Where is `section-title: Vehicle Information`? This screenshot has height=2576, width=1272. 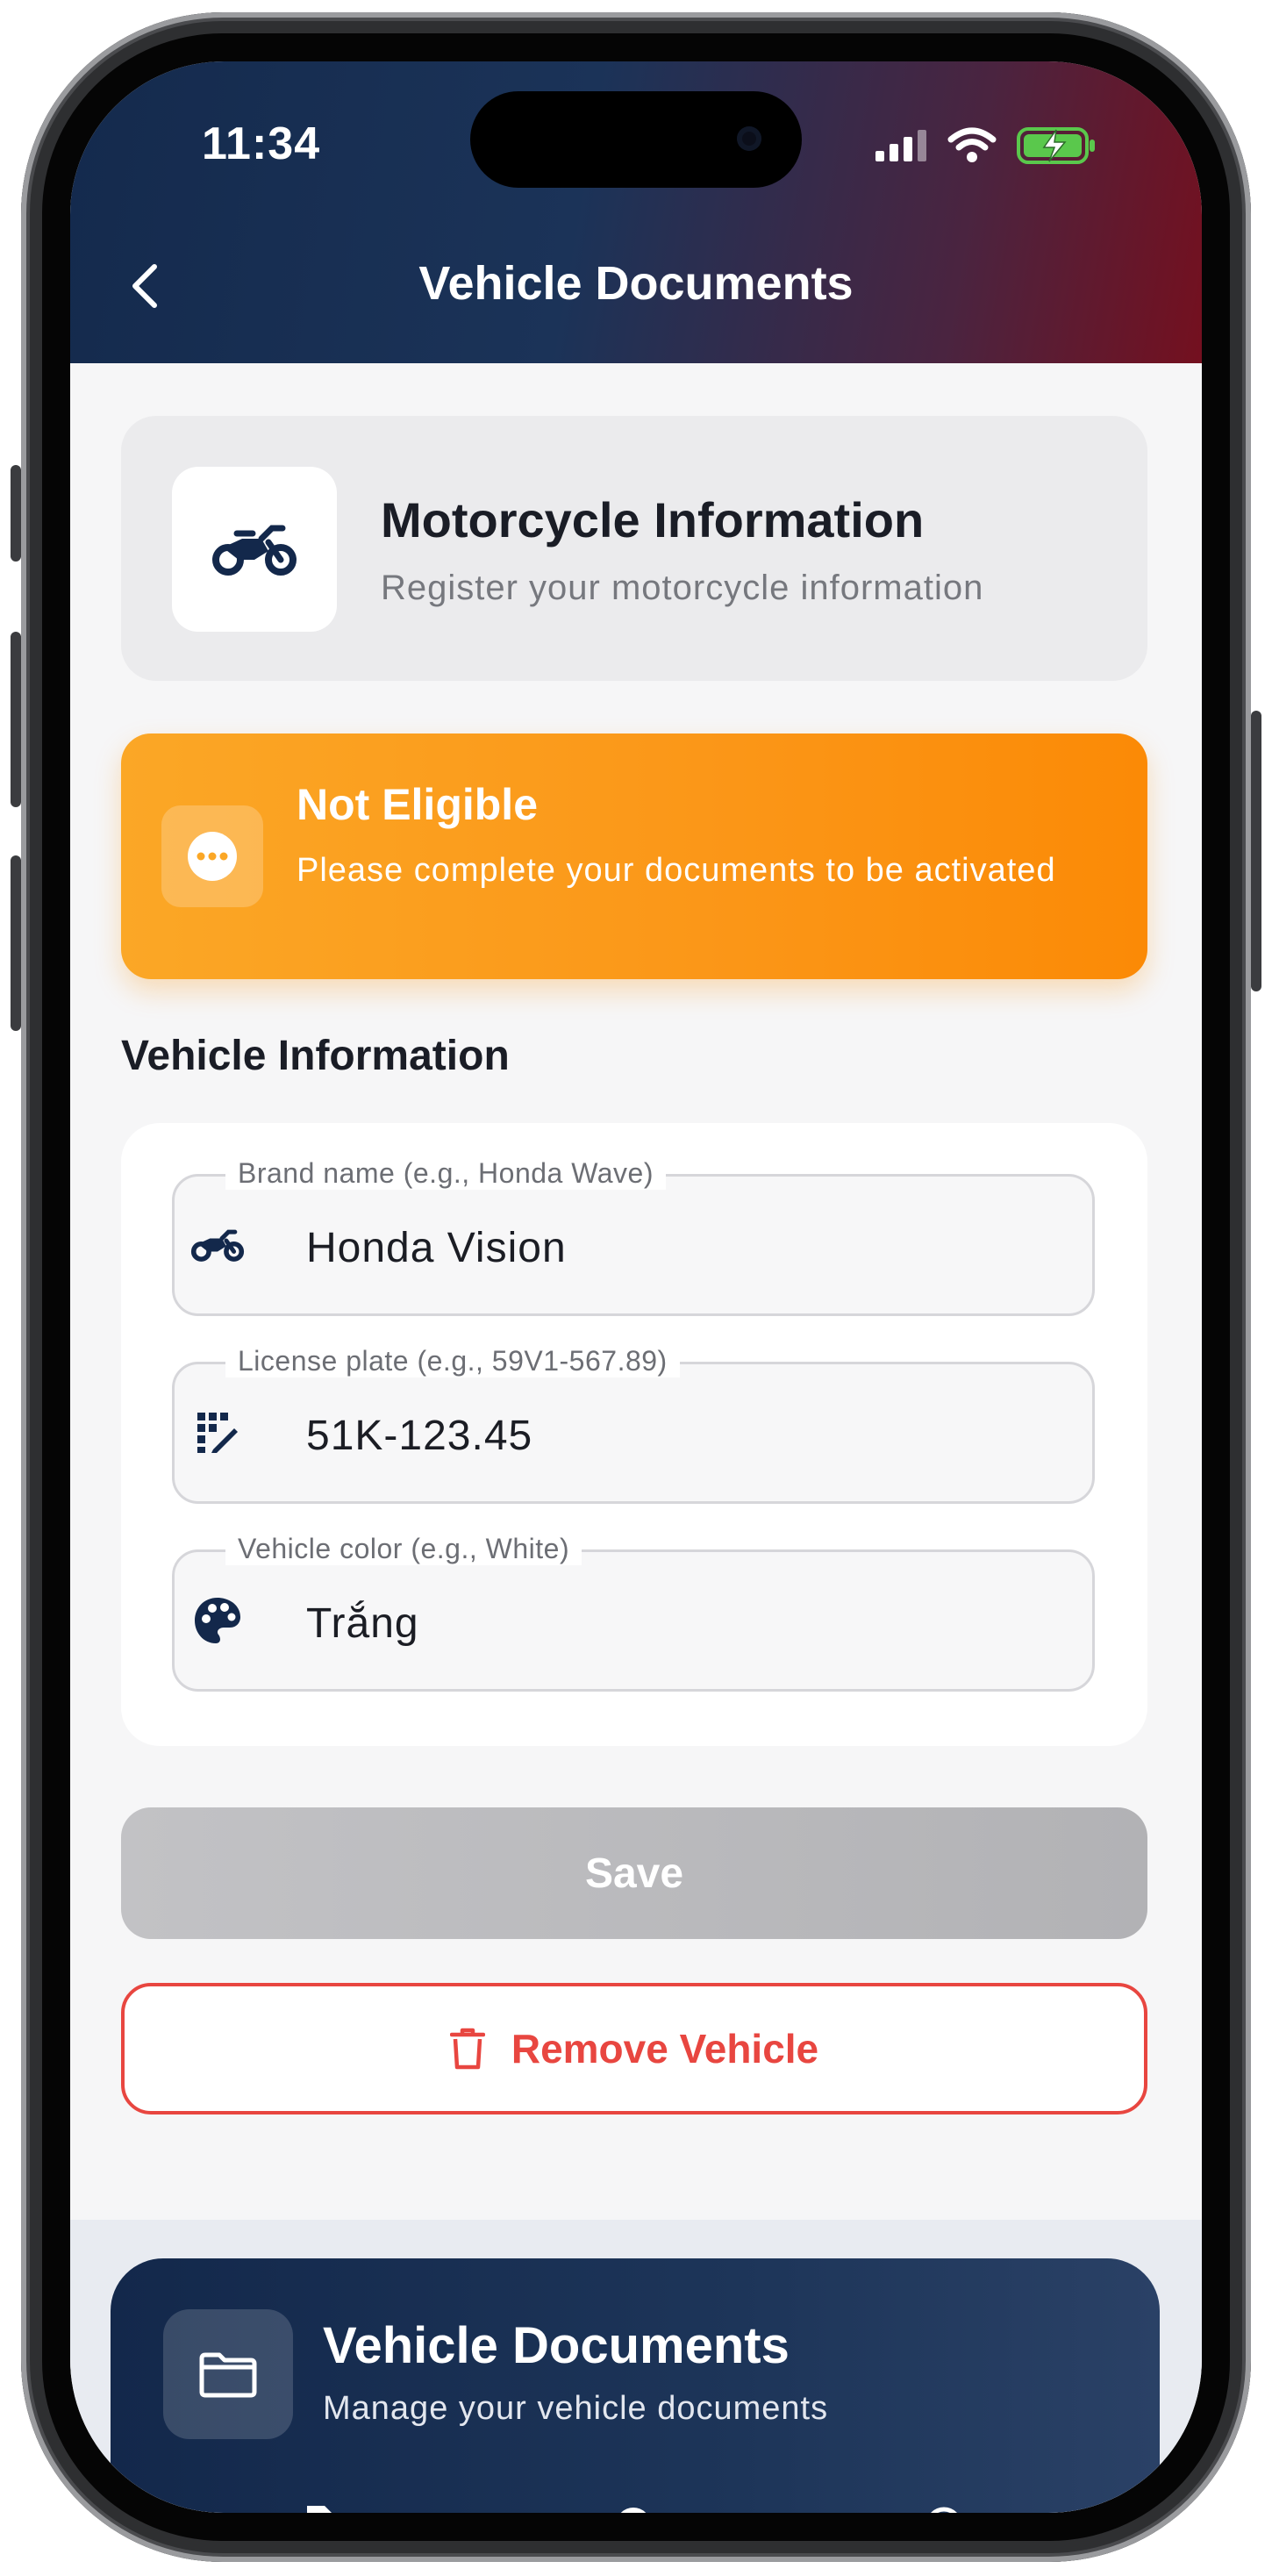 section-title: Vehicle Information is located at coordinates (315, 1056).